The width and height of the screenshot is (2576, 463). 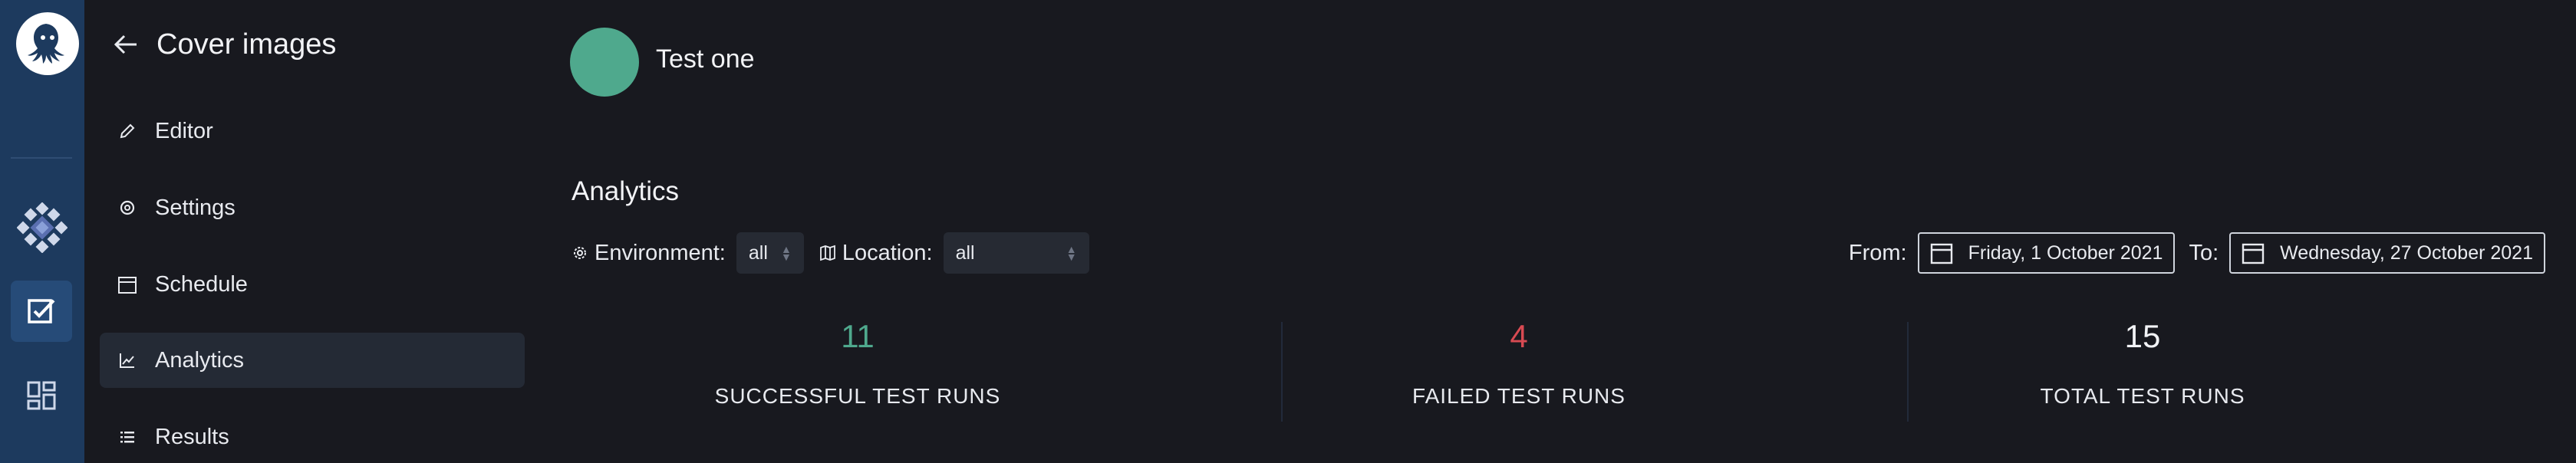 I want to click on test-name: Test one, so click(x=705, y=59).